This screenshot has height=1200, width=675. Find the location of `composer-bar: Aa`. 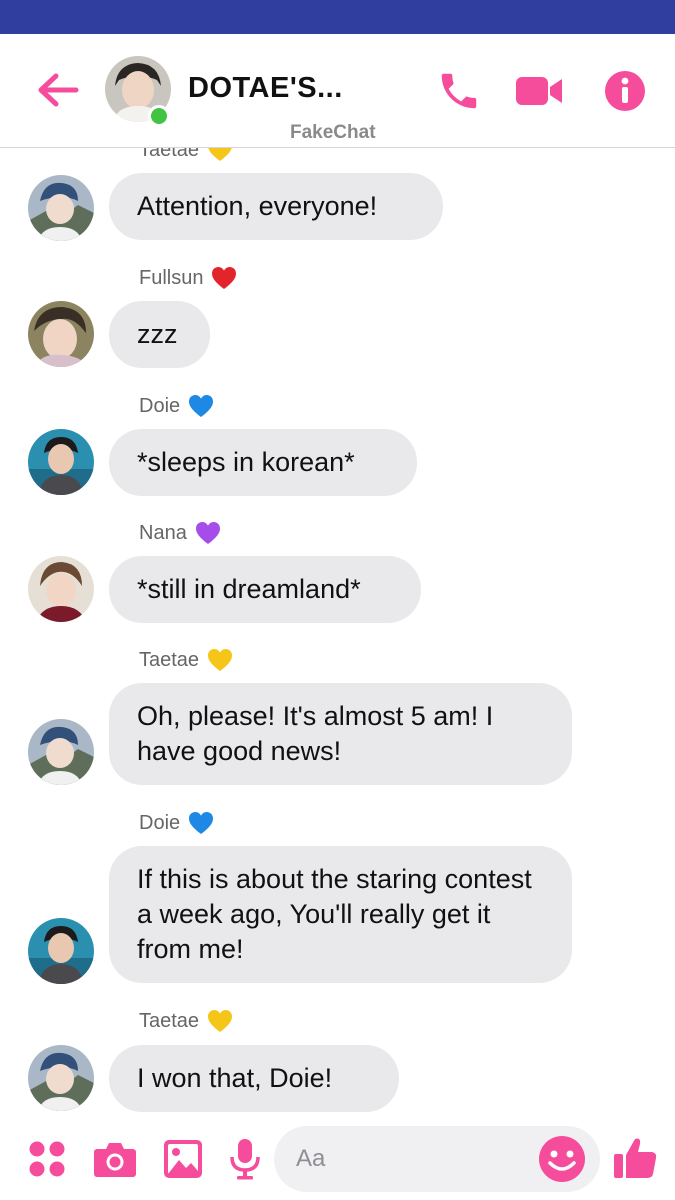

composer-bar: Aa is located at coordinates (337, 1159).